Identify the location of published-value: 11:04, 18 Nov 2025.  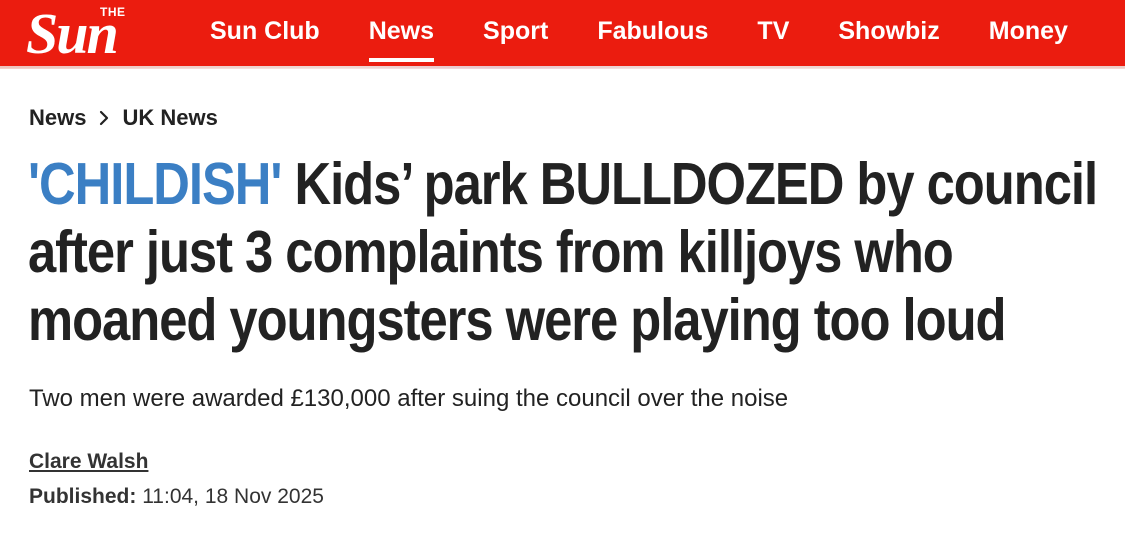
(233, 496).